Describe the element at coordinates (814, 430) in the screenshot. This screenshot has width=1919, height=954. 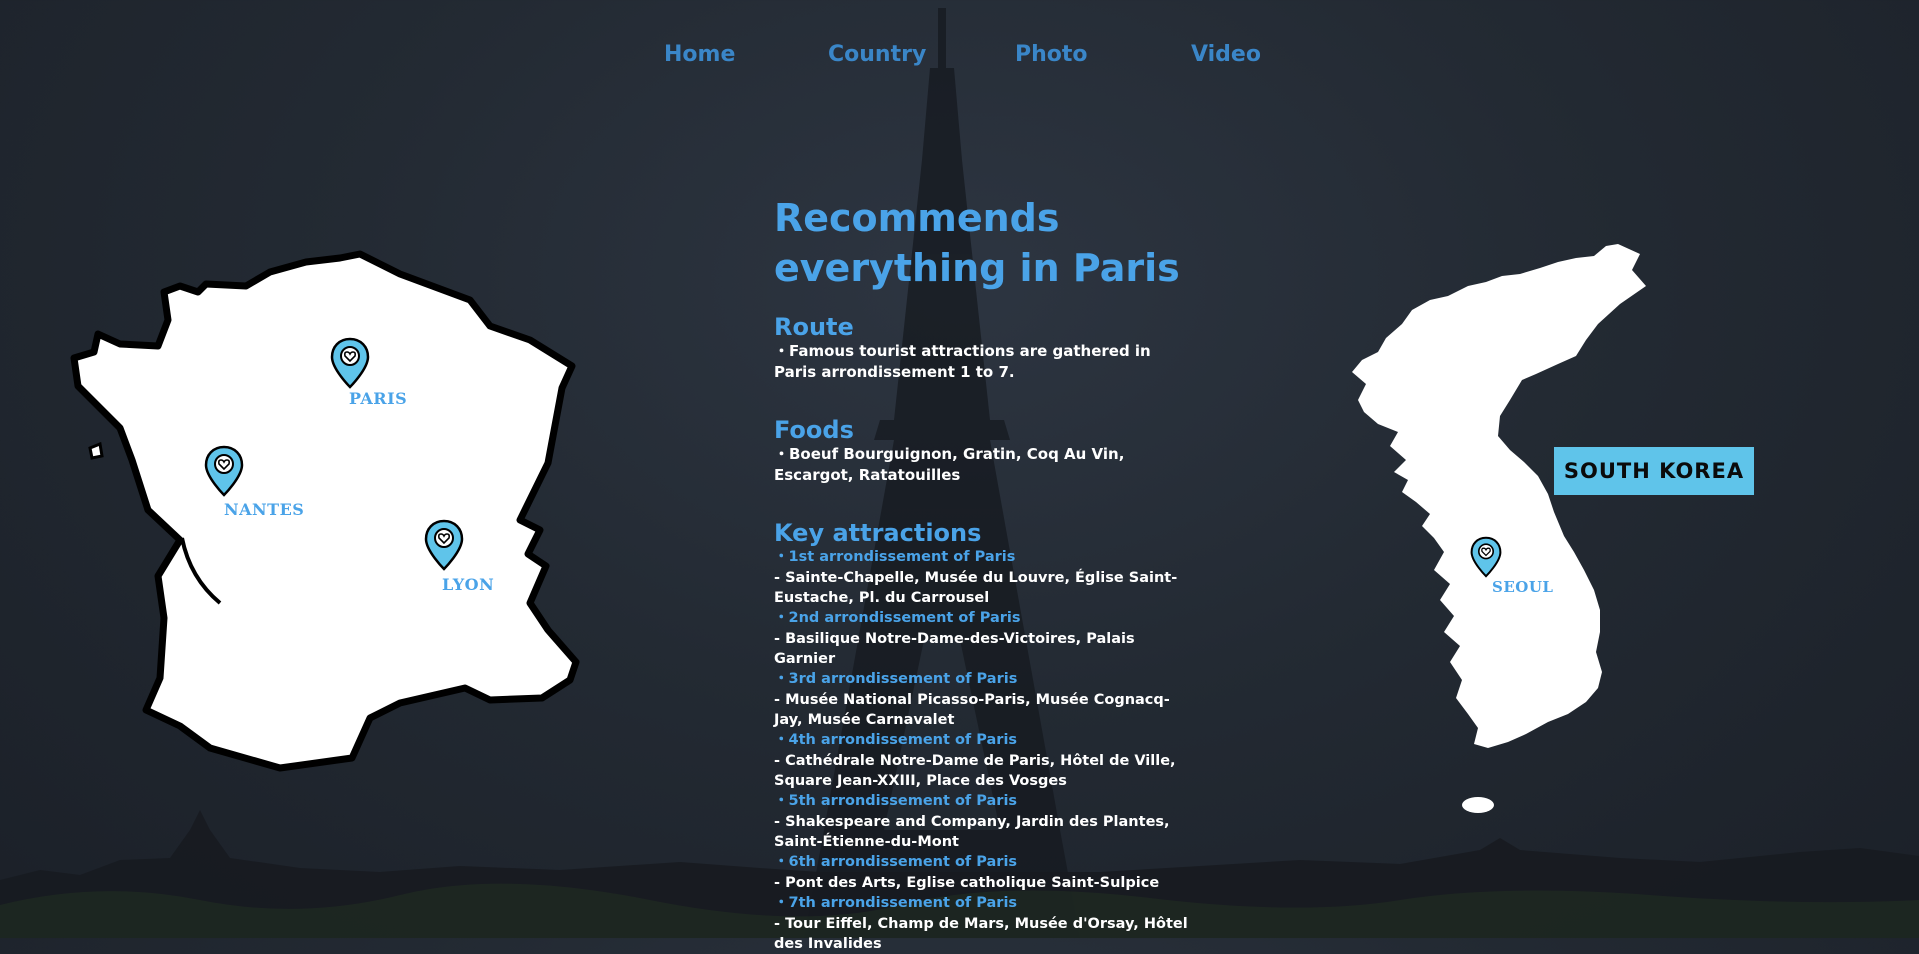
I see `foods-heading: Foods` at that location.